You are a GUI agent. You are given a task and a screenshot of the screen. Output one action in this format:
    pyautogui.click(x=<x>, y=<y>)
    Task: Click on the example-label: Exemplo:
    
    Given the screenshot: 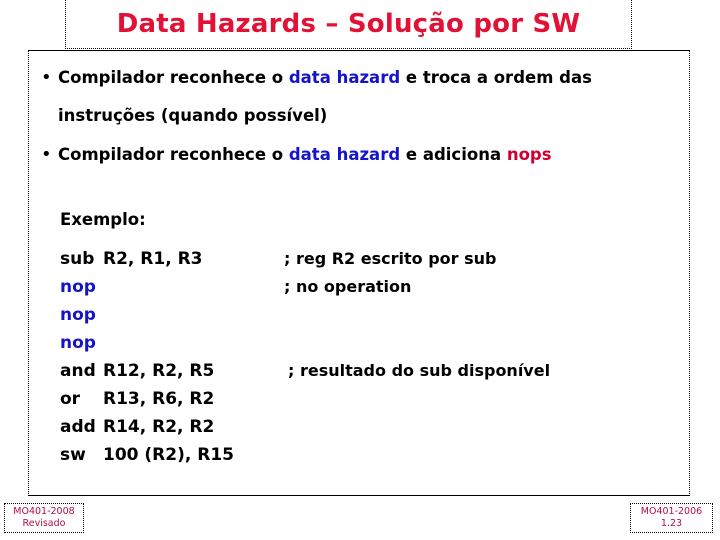 What is the action you would take?
    pyautogui.click(x=103, y=219)
    